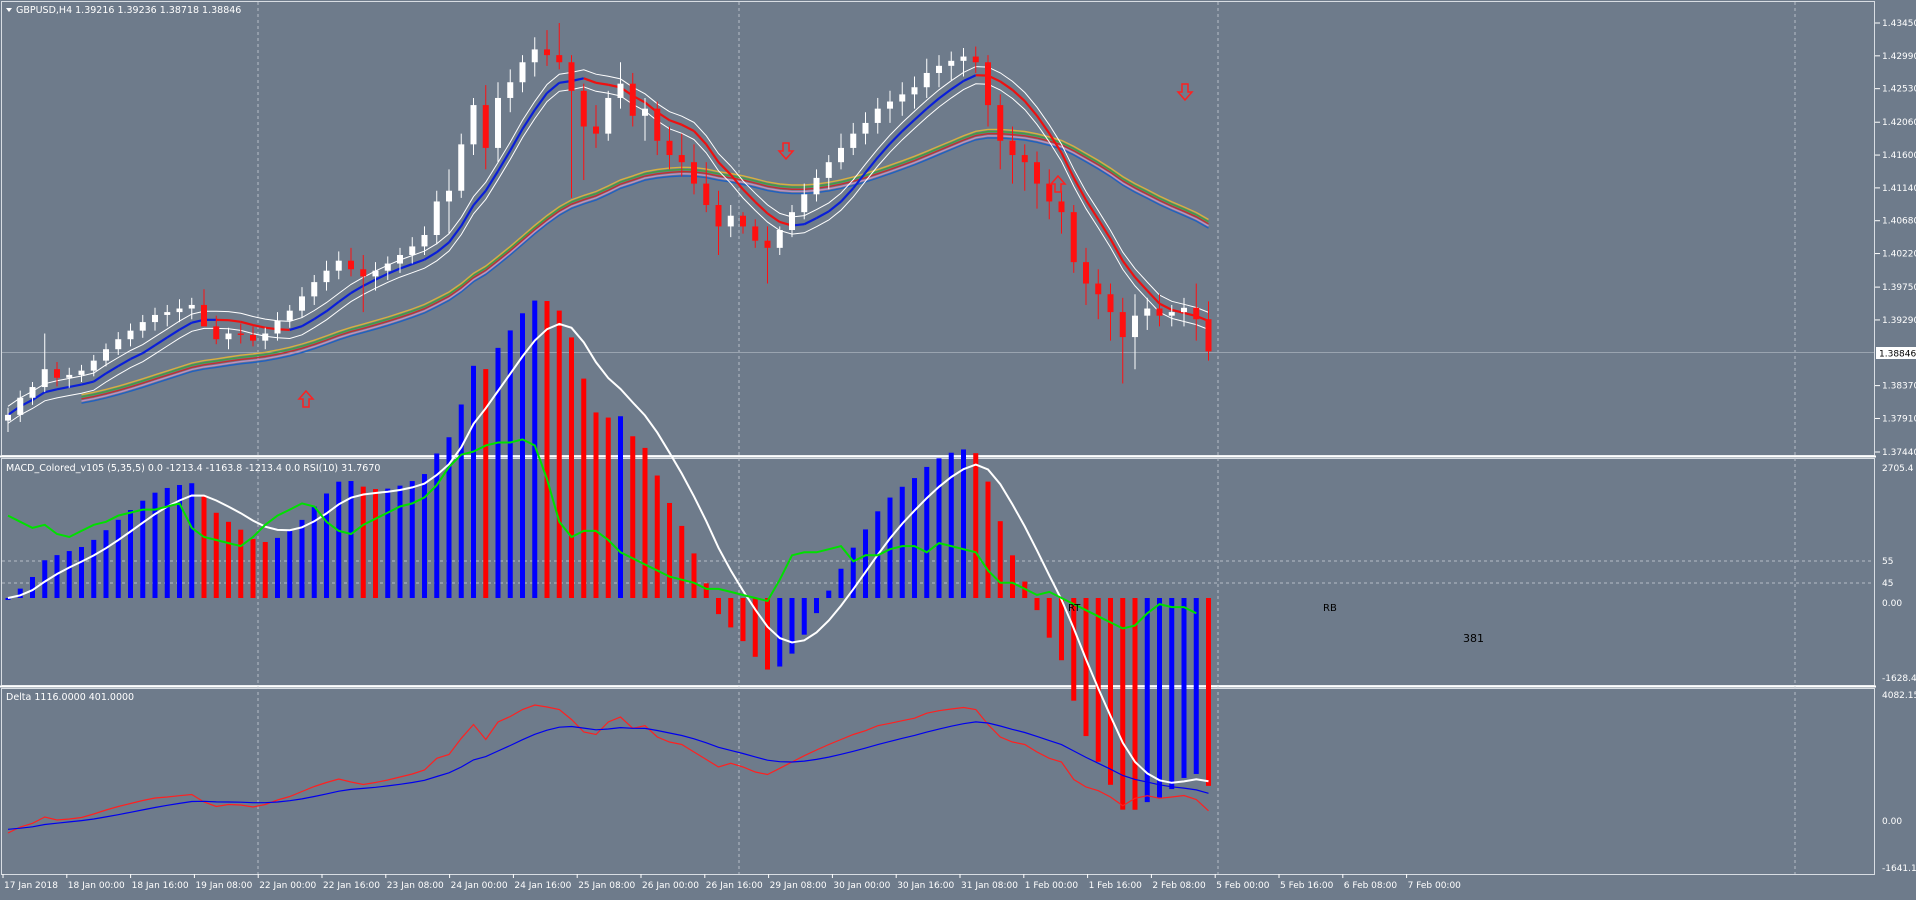  What do you see at coordinates (861, 886) in the screenshot?
I see `x-tick-label: 30 Jan 00:00` at bounding box center [861, 886].